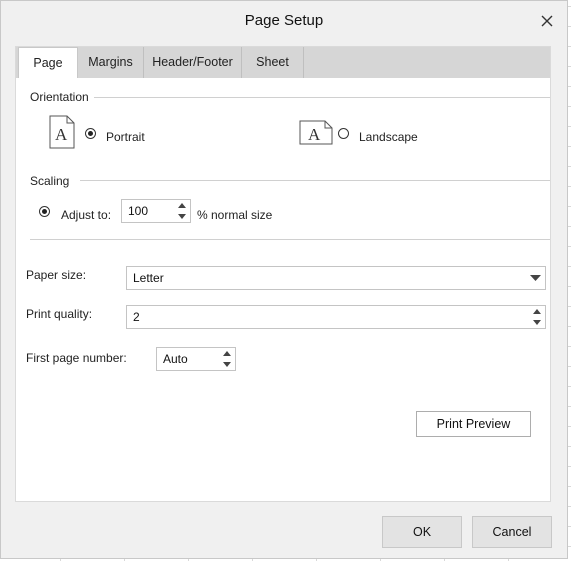 Image resolution: width=571 pixels, height=561 pixels. Describe the element at coordinates (90, 133) in the screenshot. I see `portrait-radio` at that location.